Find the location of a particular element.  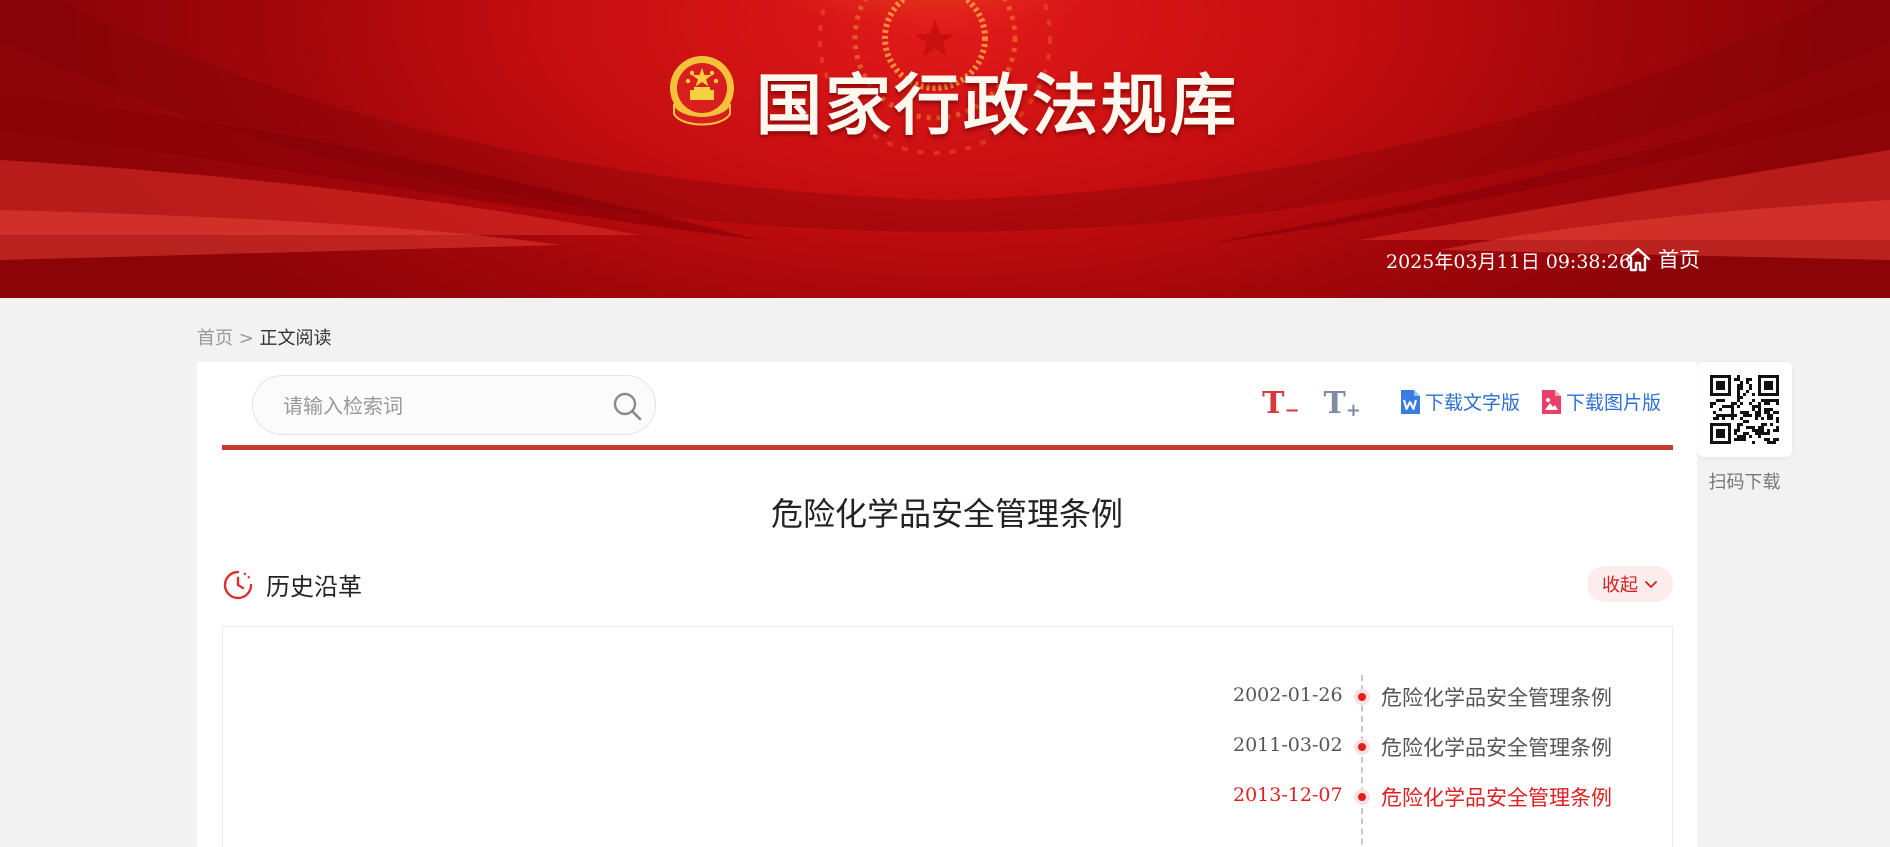

document-toolbar: T− T+ 下载文字版 下载图片版 is located at coordinates (1461, 402).